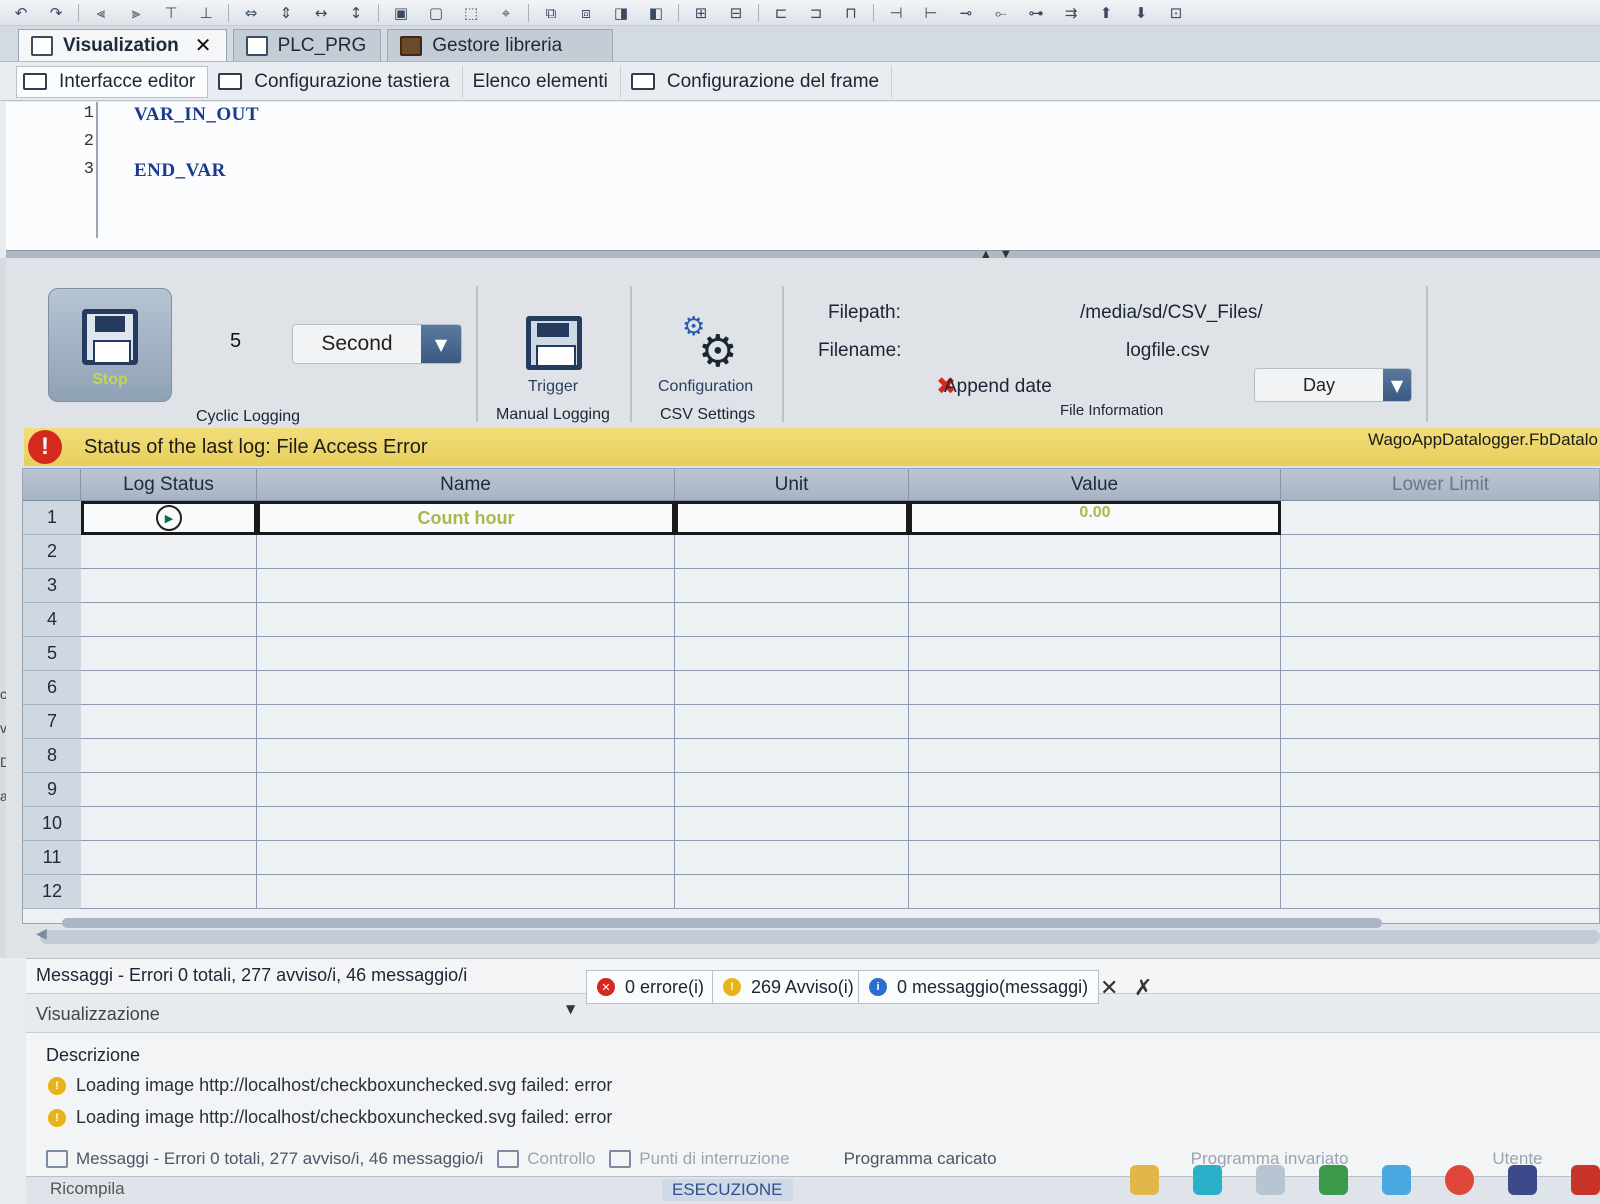 The height and width of the screenshot is (1204, 1600). I want to click on row-number: 10, so click(52, 824).